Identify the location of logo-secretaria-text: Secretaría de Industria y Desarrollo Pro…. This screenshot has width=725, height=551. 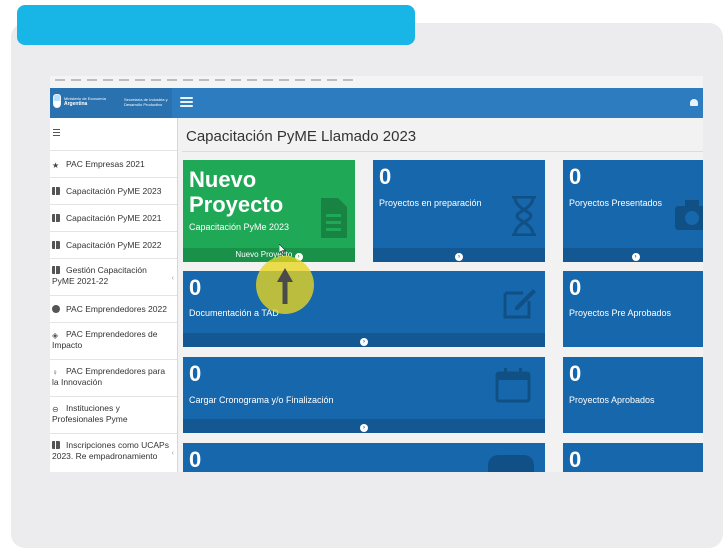
(146, 102).